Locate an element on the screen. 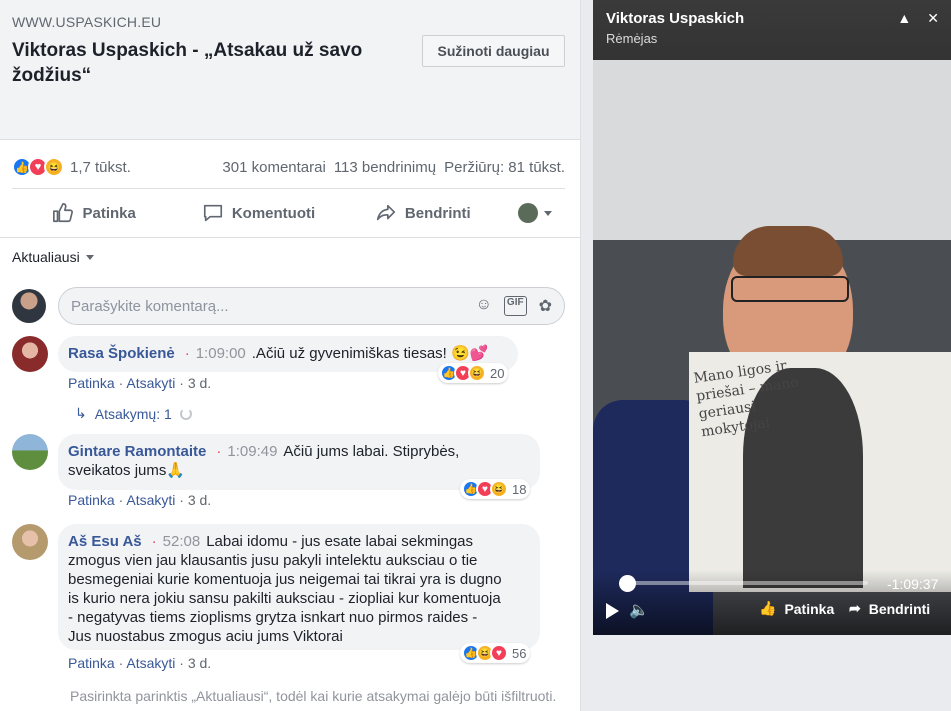 This screenshot has height=711, width=951. gif-icon: GIF is located at coordinates (515, 306).